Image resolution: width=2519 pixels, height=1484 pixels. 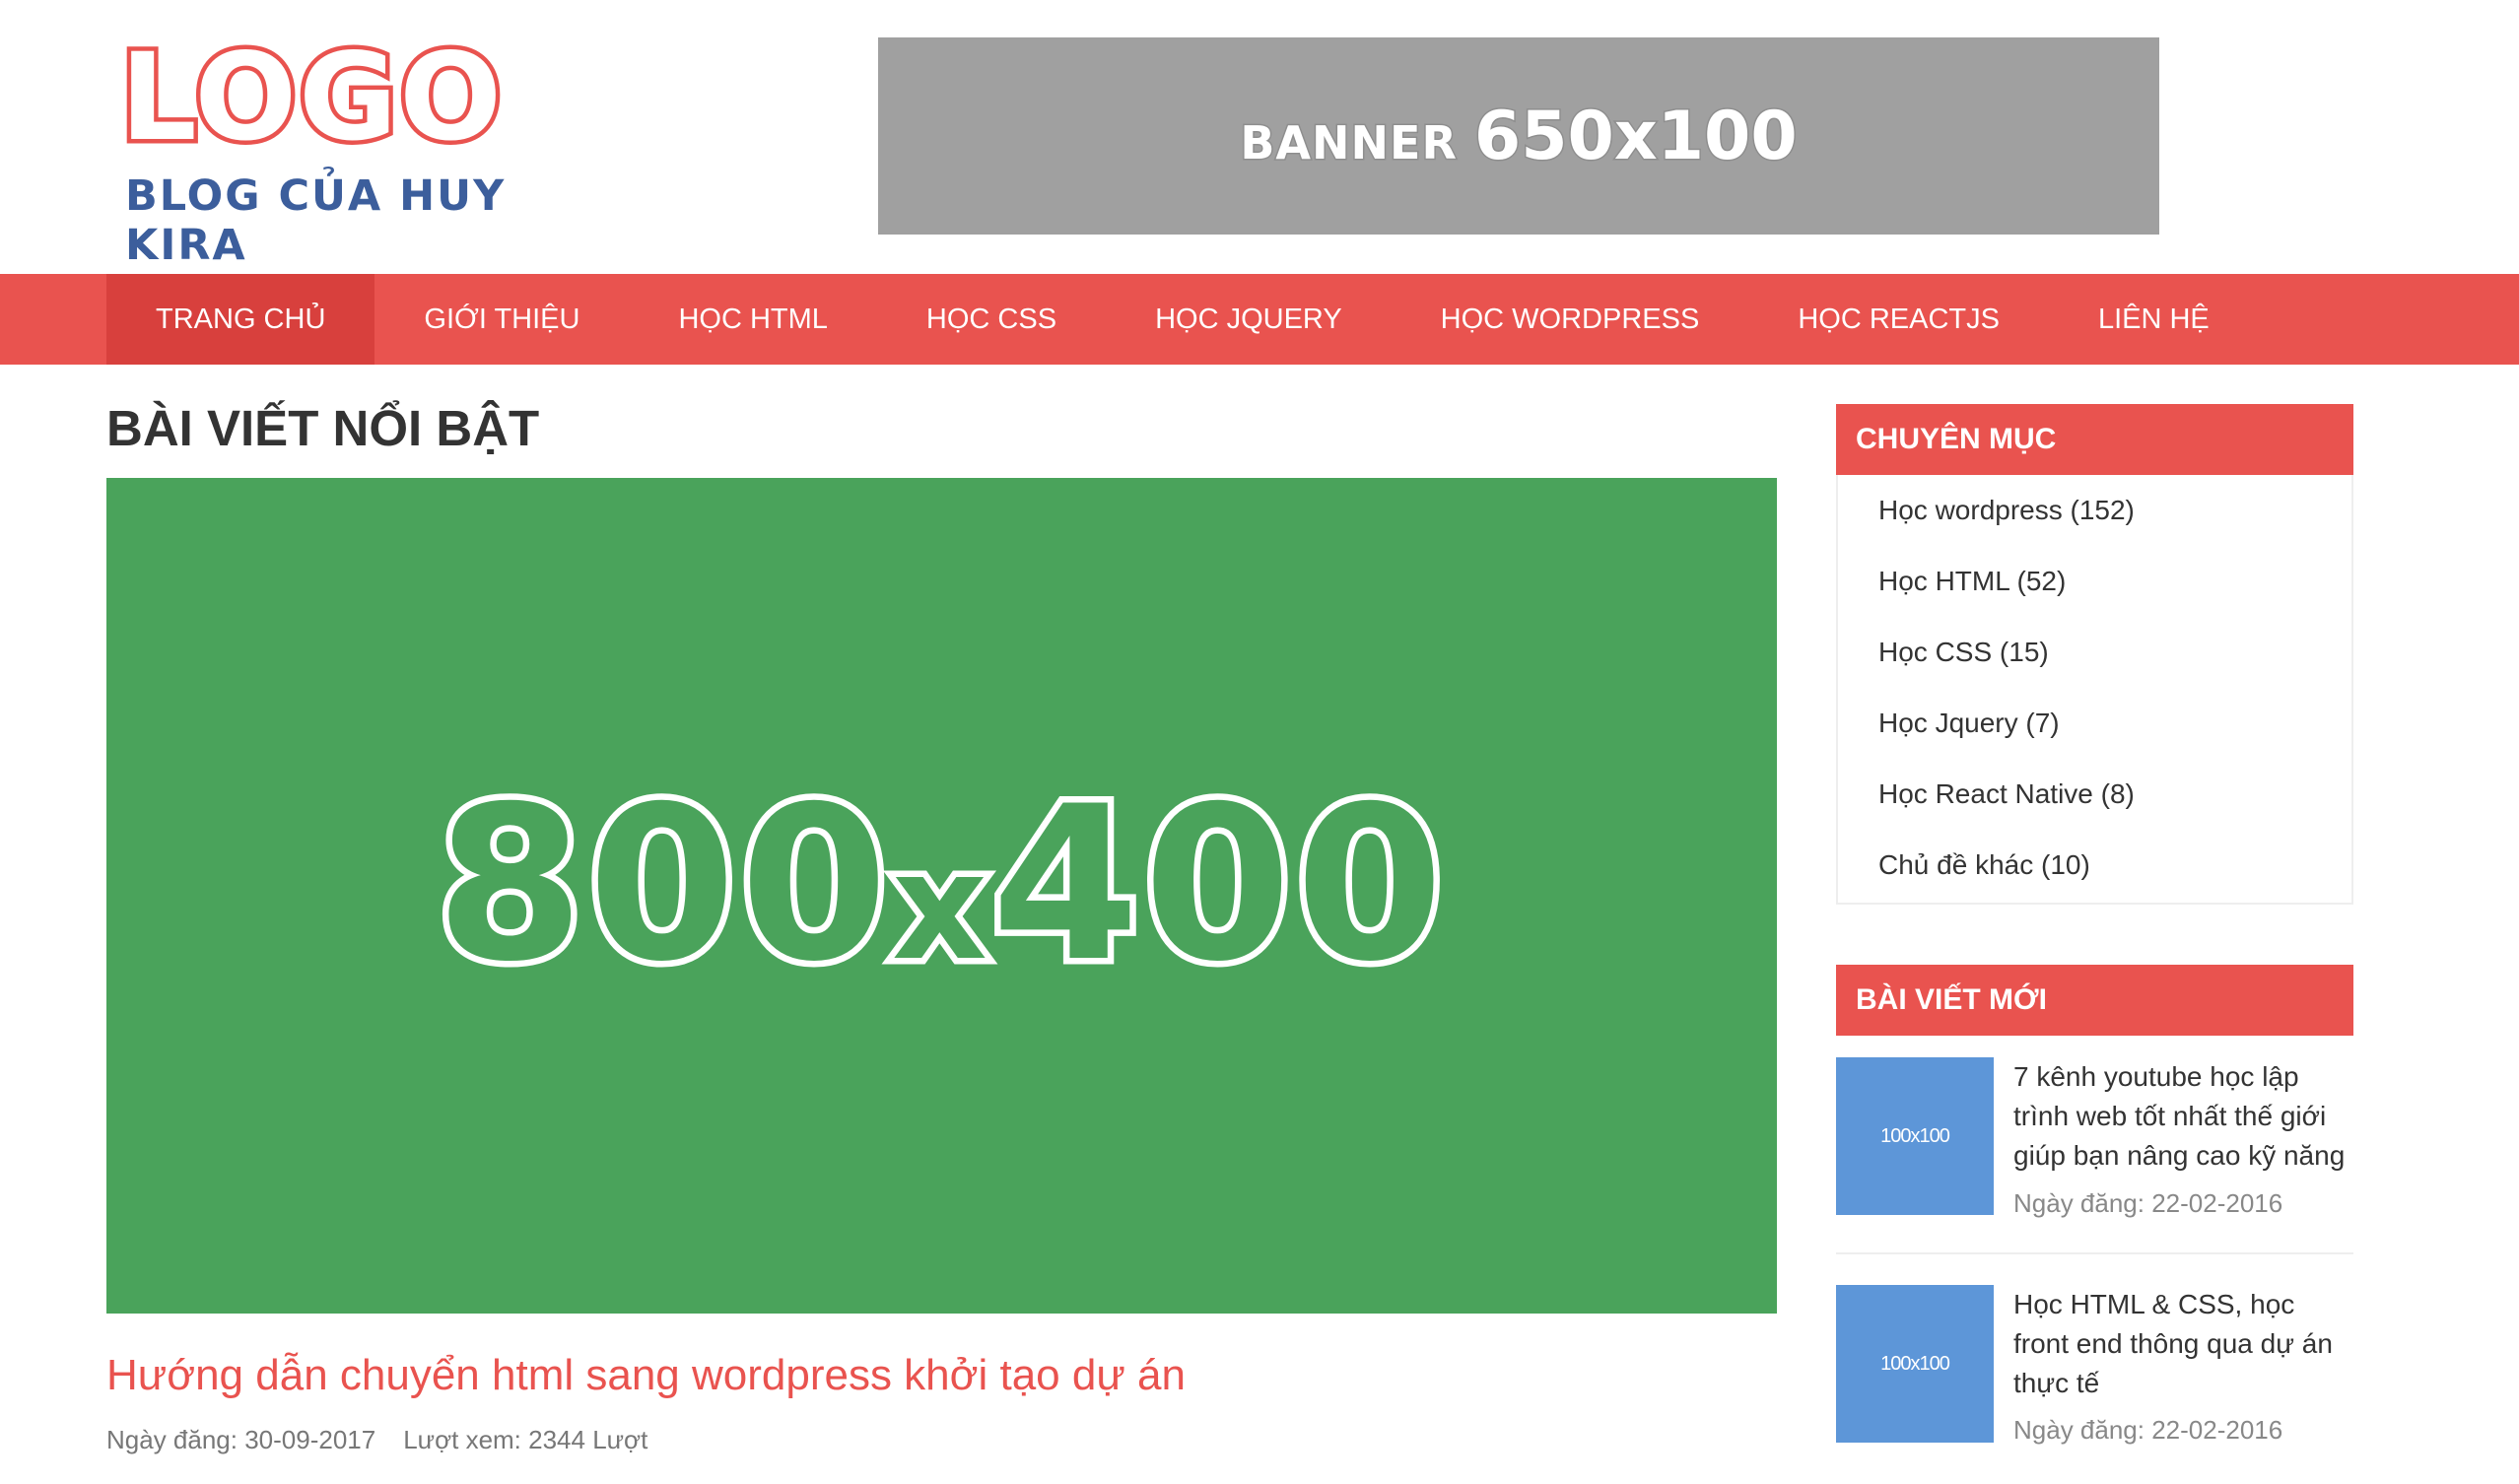 What do you see at coordinates (2094, 511) in the screenshot?
I see `category-item-wordpress: Học wordpress (152)` at bounding box center [2094, 511].